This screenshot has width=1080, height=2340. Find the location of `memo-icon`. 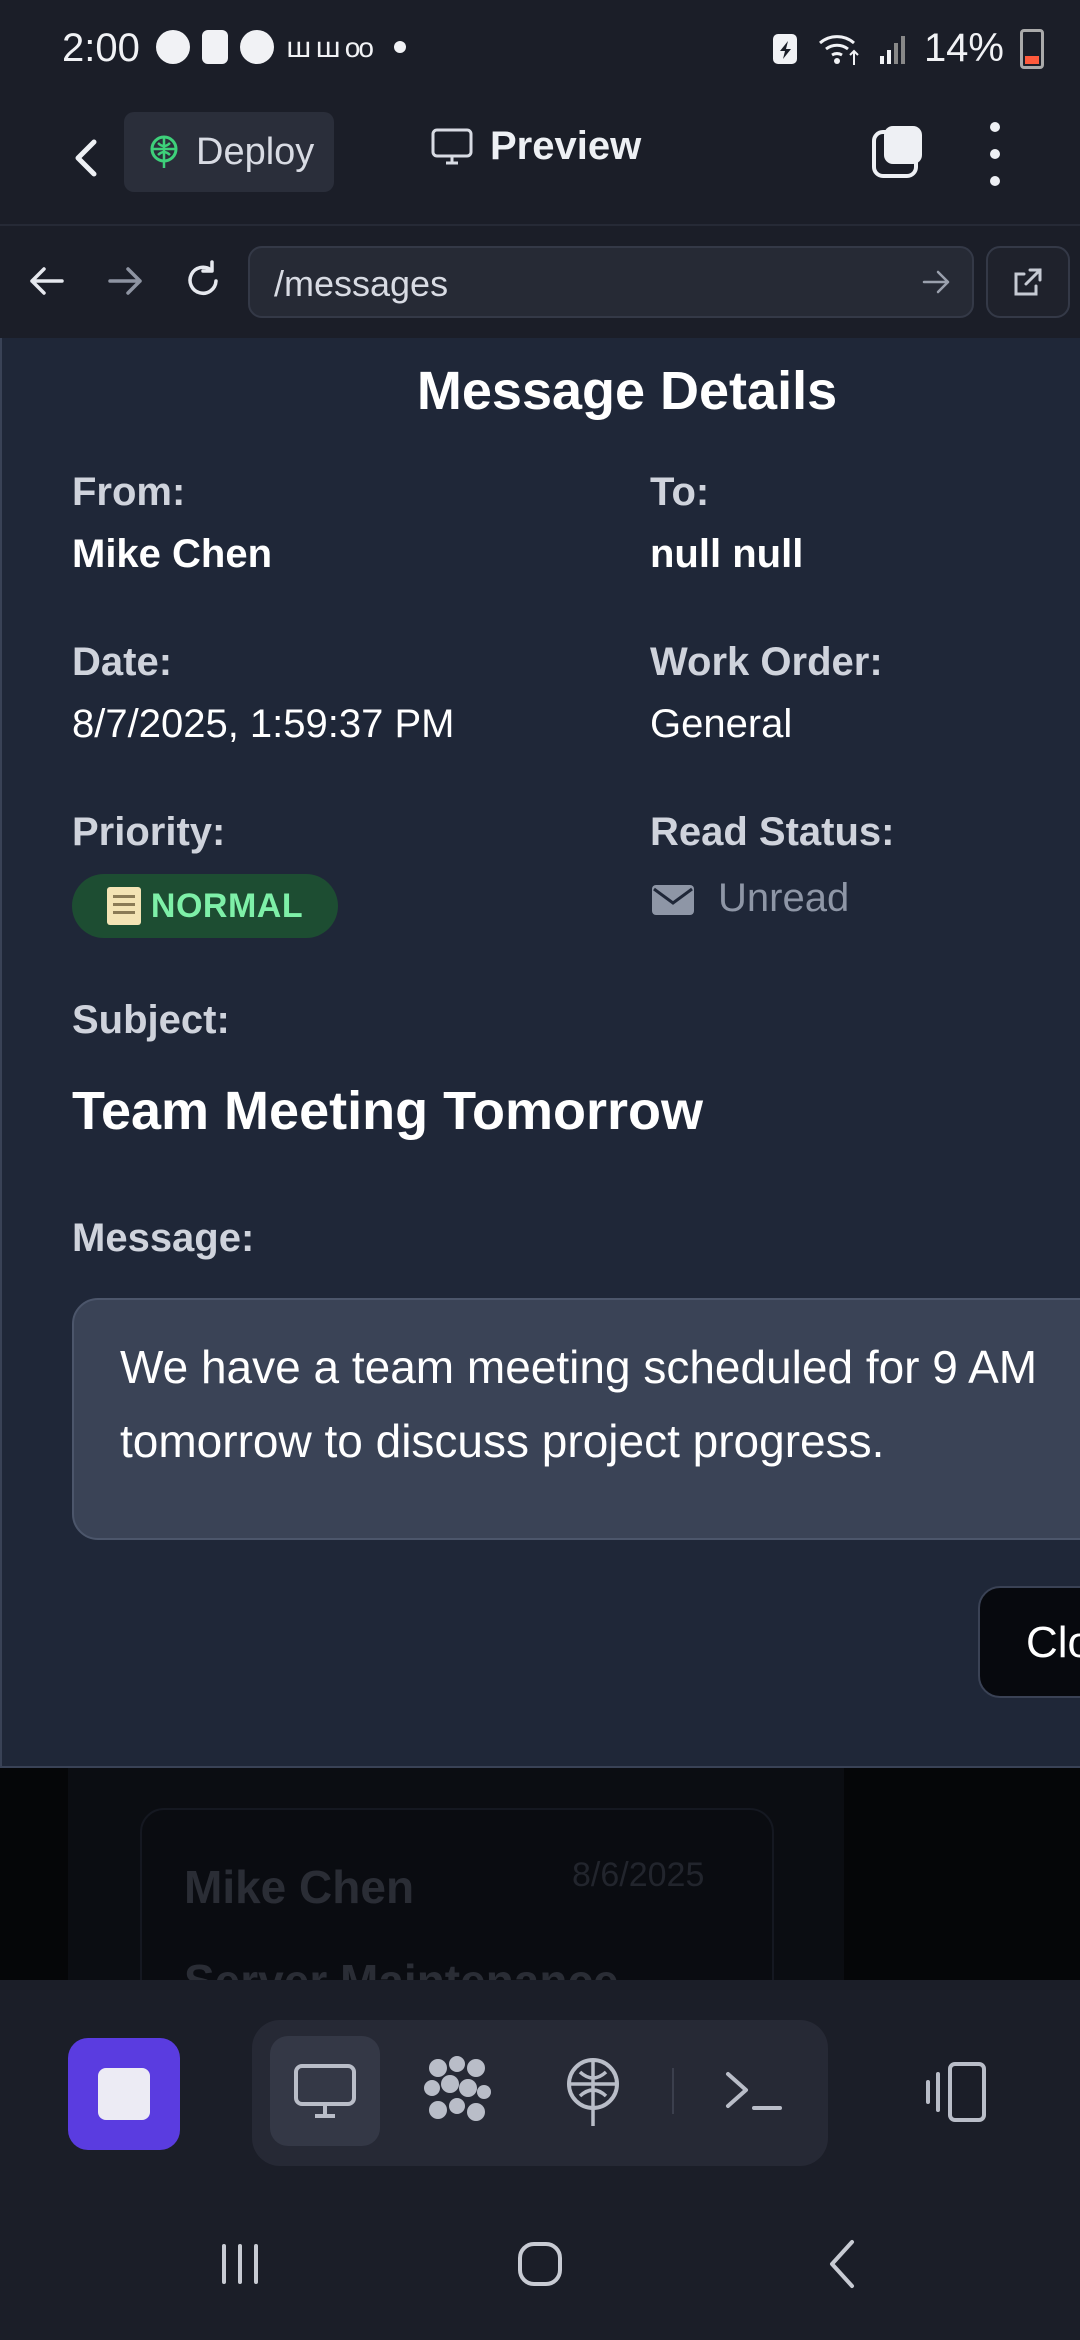

memo-icon is located at coordinates (123, 906).